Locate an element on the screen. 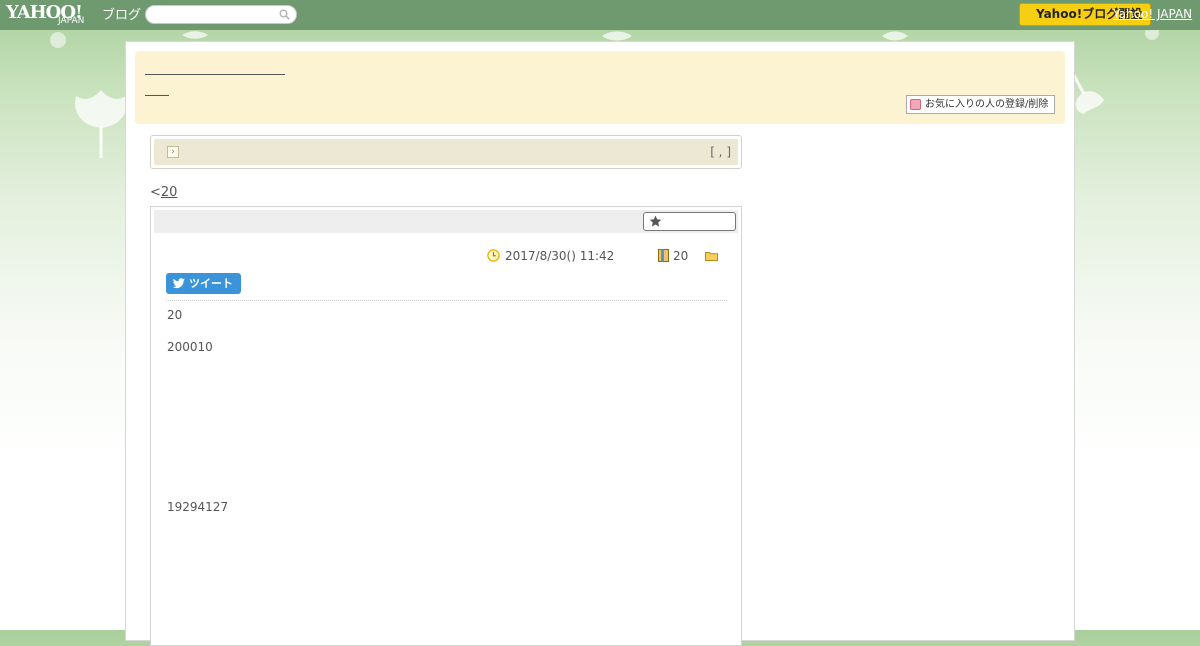  folder-icon is located at coordinates (711, 256).